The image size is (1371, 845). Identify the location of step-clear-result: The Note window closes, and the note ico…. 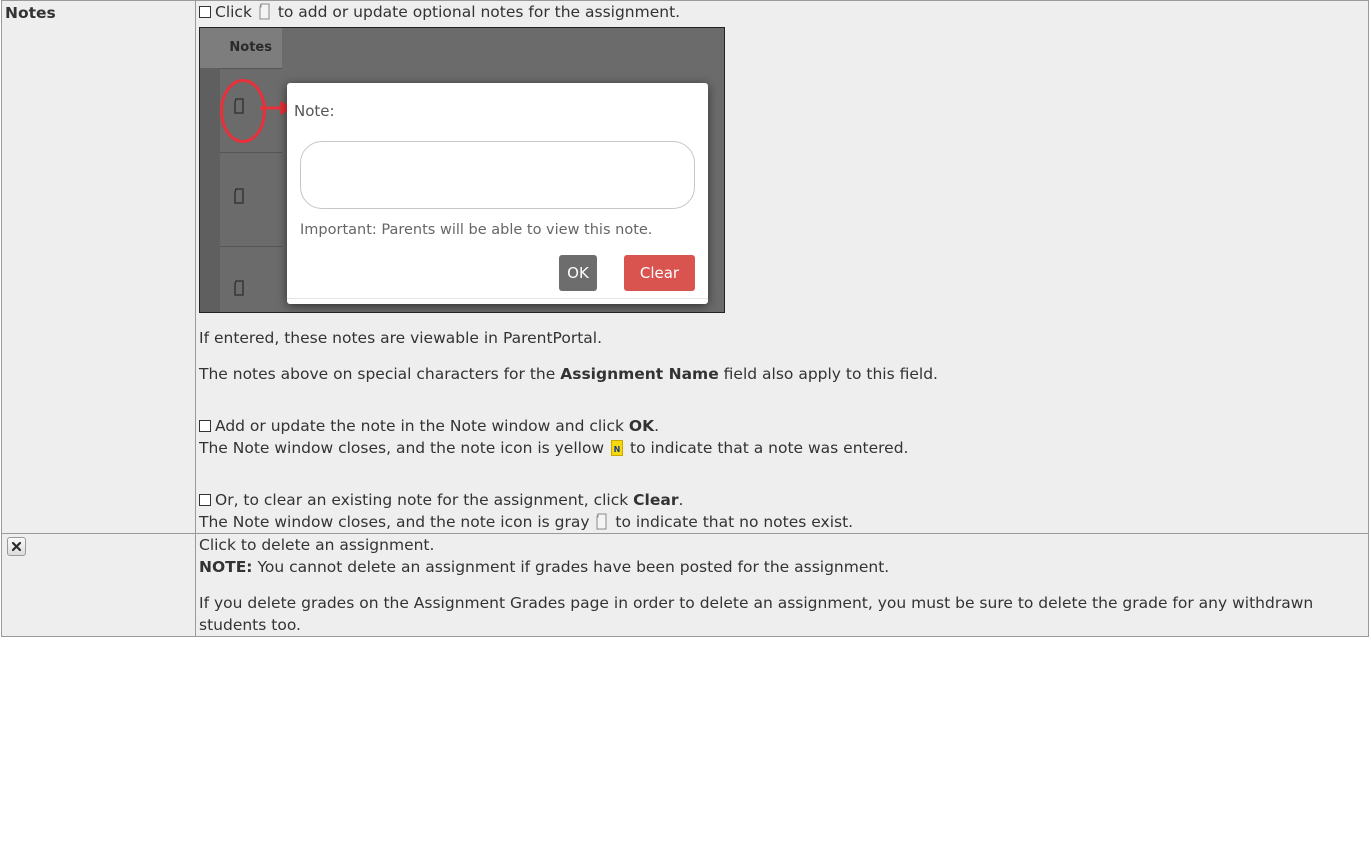
(526, 522).